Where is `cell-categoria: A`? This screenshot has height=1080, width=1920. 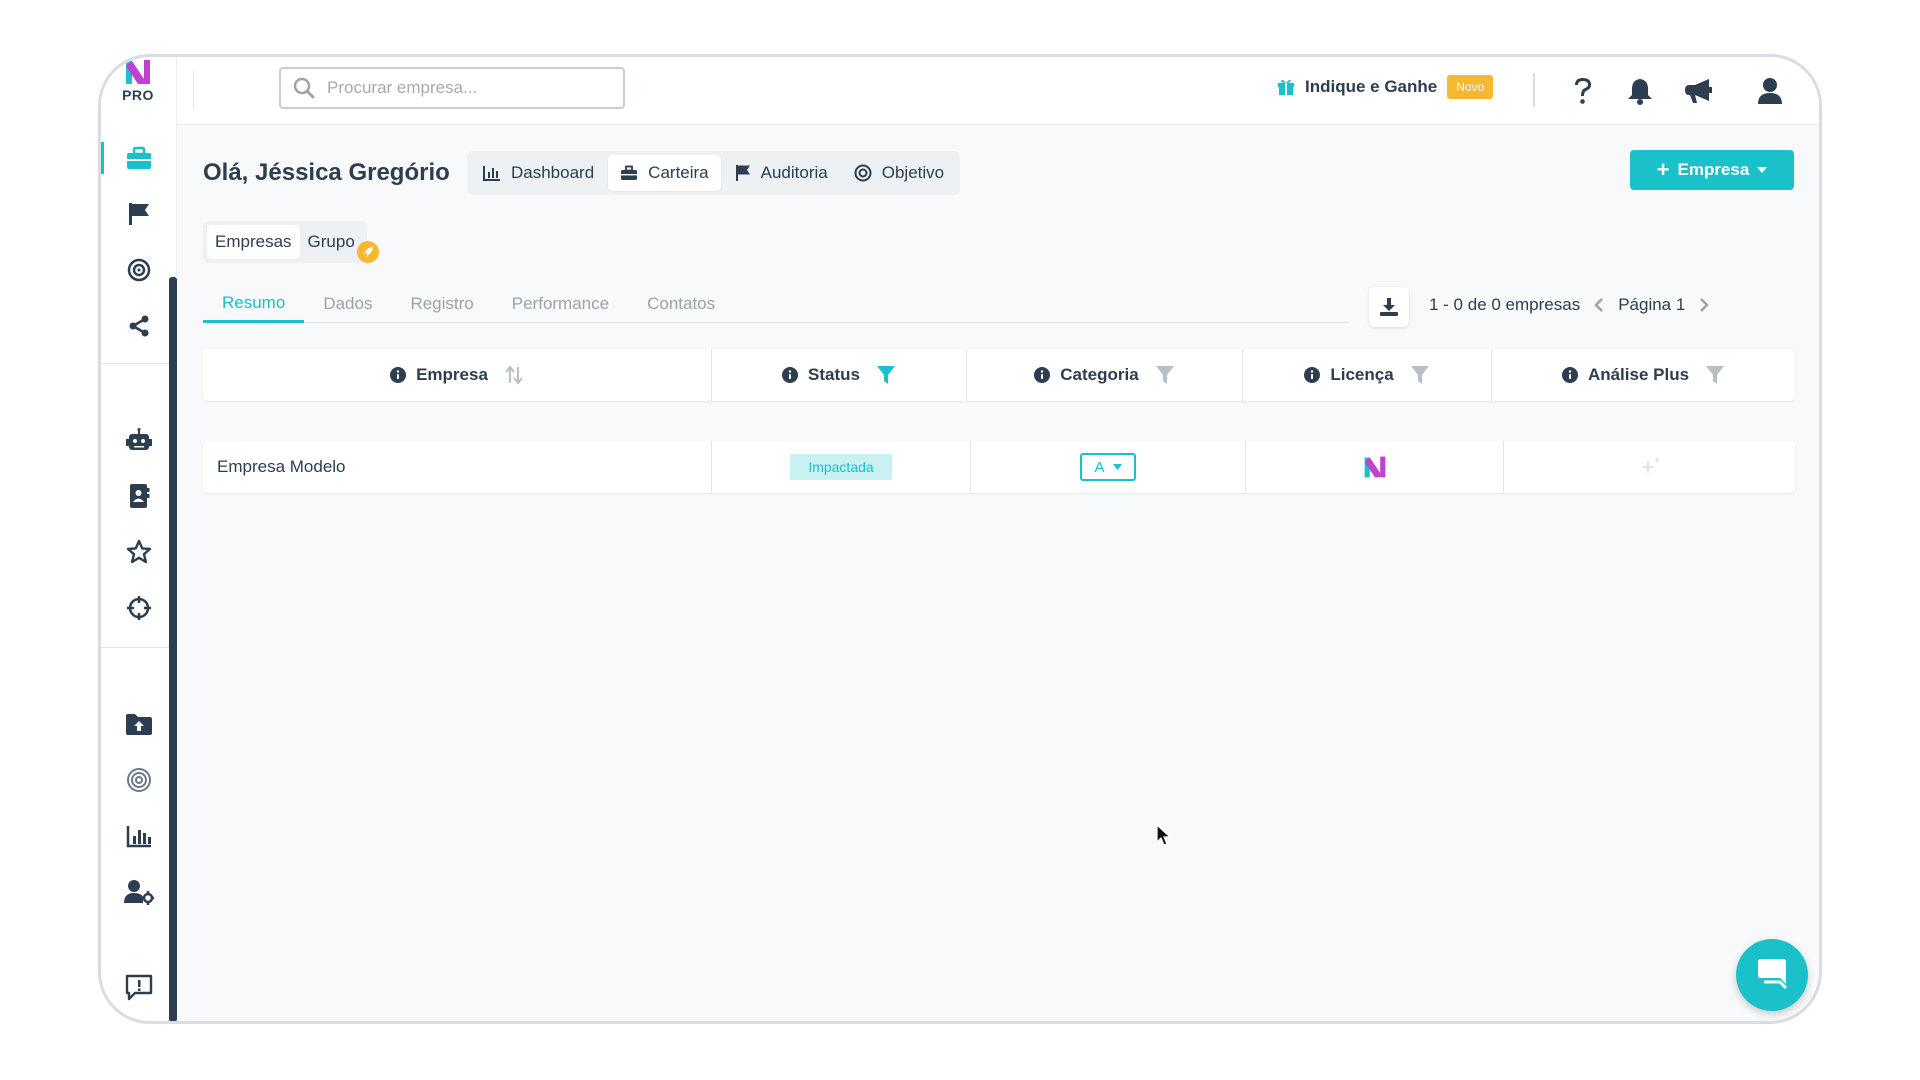
cell-categoria: A is located at coordinates (1108, 467).